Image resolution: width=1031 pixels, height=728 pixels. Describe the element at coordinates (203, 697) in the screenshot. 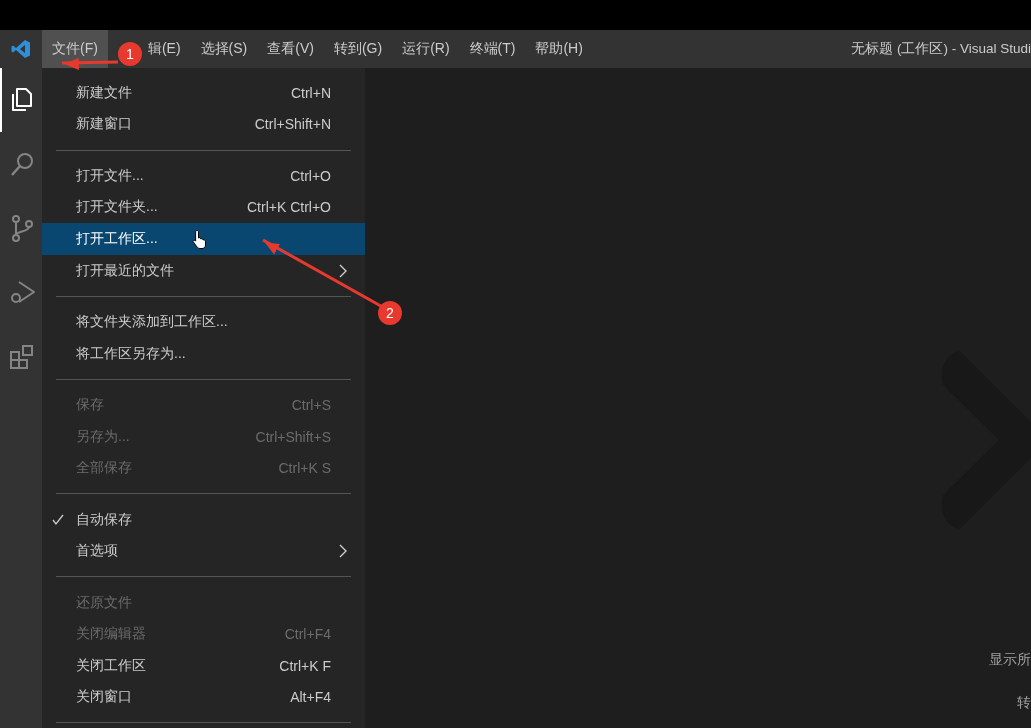

I see `menu-entry: 关闭窗口 Alt+F4` at that location.